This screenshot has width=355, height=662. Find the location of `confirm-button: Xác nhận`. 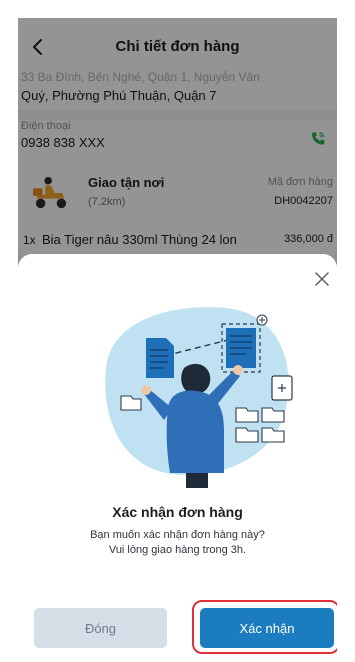

confirm-button: Xác nhận is located at coordinates (267, 628).